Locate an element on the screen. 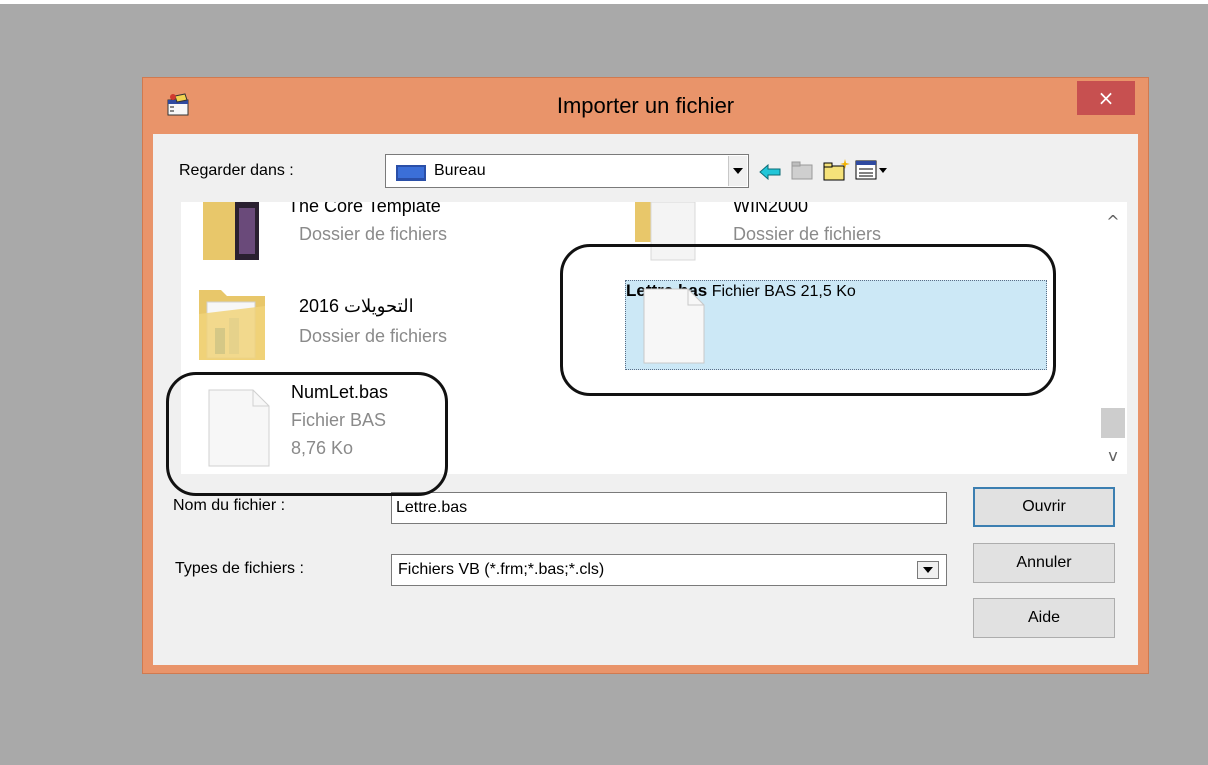 Image resolution: width=1208 pixels, height=765 pixels. filetype-combo: Fichiers VB (*.frm;*.bas;*.cls) is located at coordinates (669, 570).